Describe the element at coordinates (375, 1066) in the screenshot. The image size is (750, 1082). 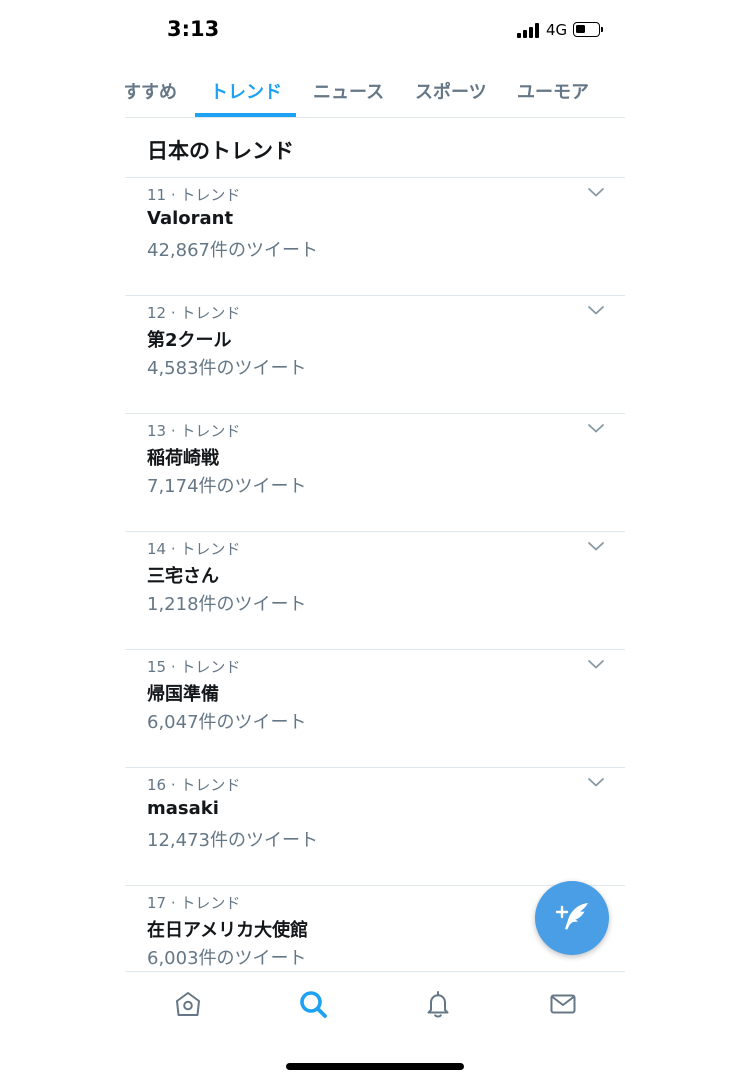
I see `home-indicator` at that location.